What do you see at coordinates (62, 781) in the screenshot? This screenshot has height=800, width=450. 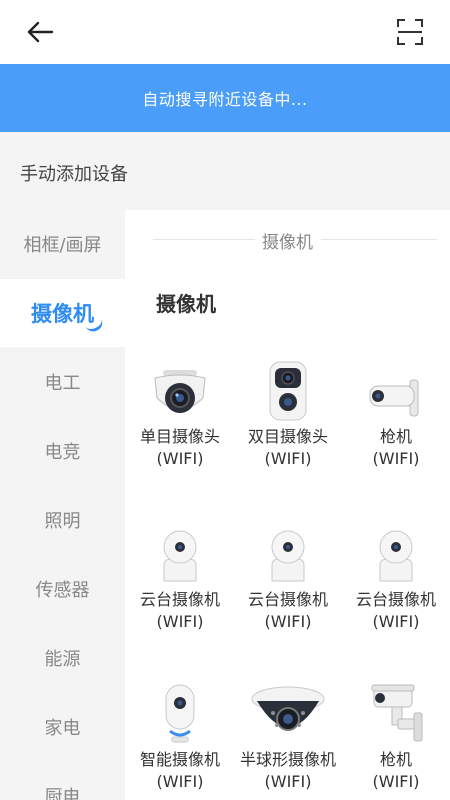 I see `sidebar-item-kitchen: 厨电` at bounding box center [62, 781].